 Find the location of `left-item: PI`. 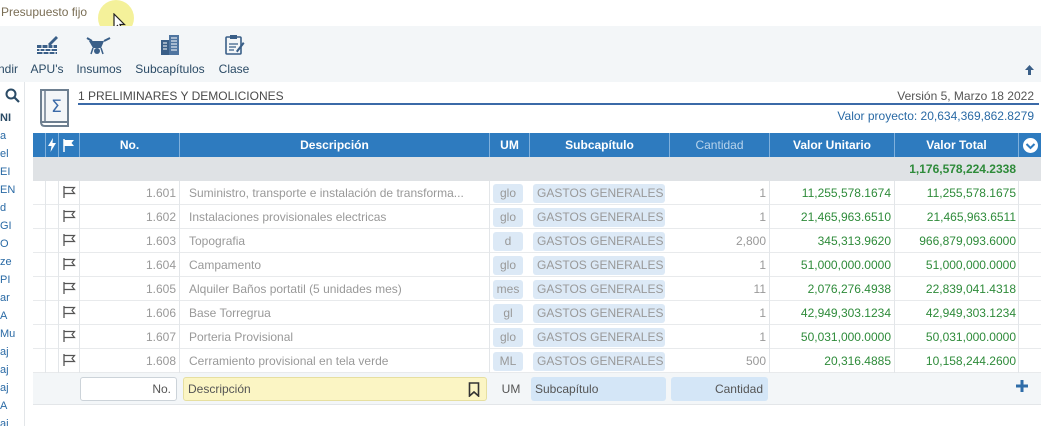

left-item: PI is located at coordinates (5, 280).